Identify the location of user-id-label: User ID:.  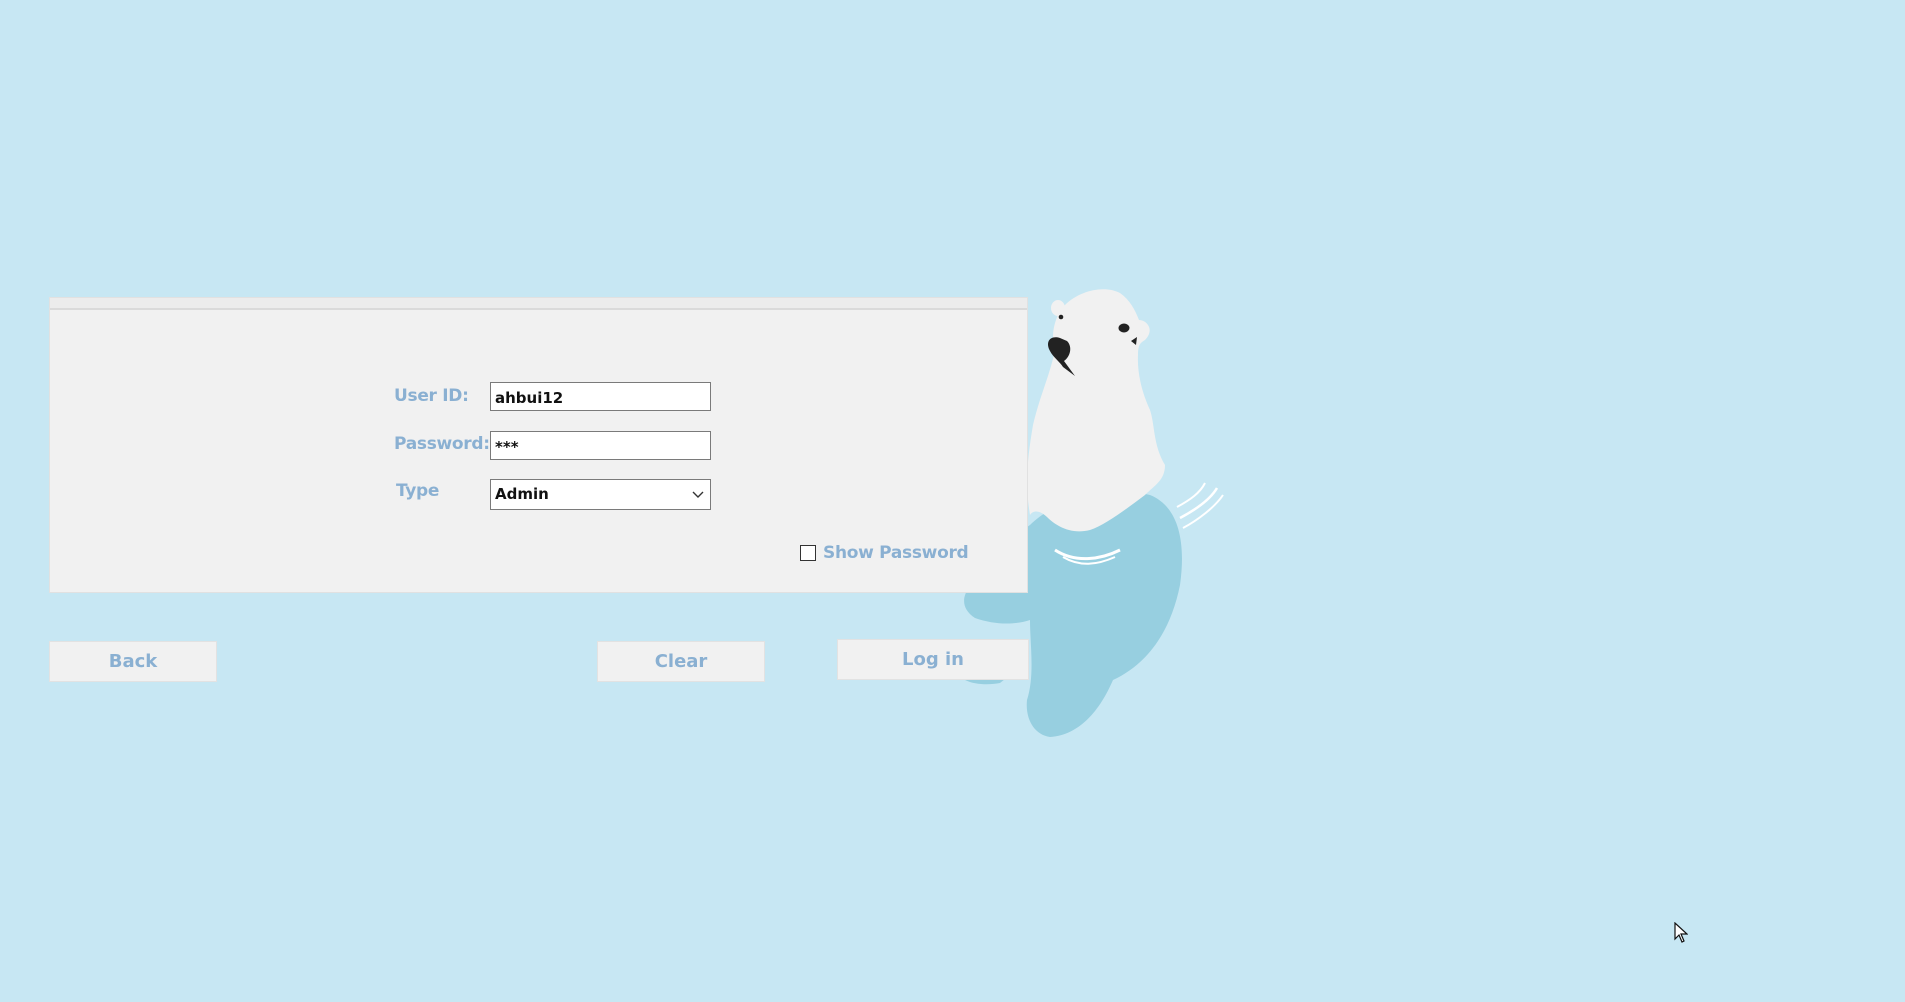
(431, 396).